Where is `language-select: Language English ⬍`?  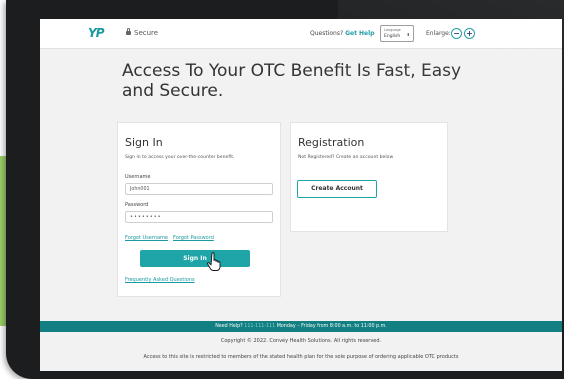
language-select: Language English ⬍ is located at coordinates (397, 33).